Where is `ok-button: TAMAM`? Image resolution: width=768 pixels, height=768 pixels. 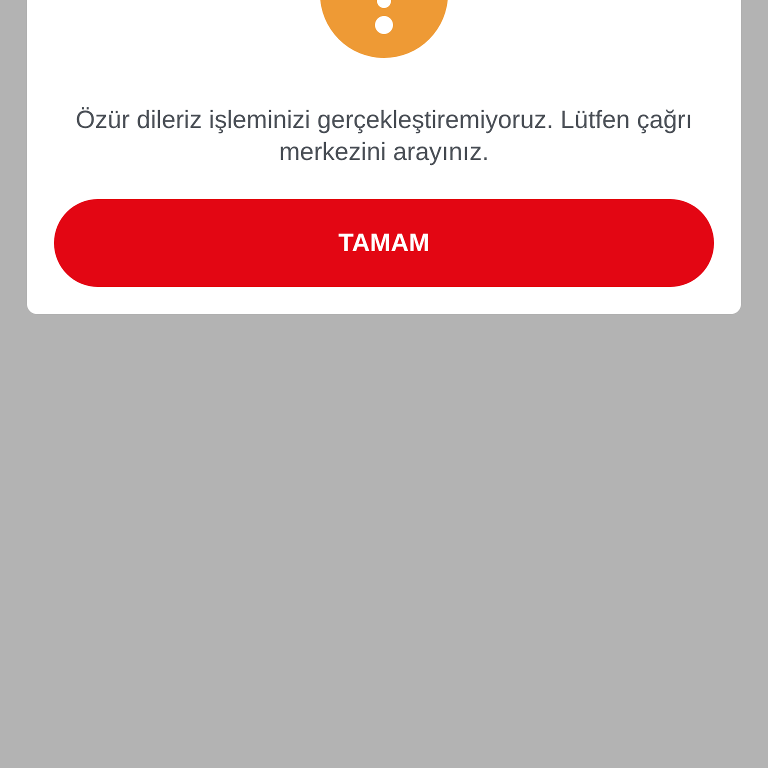
ok-button: TAMAM is located at coordinates (384, 243).